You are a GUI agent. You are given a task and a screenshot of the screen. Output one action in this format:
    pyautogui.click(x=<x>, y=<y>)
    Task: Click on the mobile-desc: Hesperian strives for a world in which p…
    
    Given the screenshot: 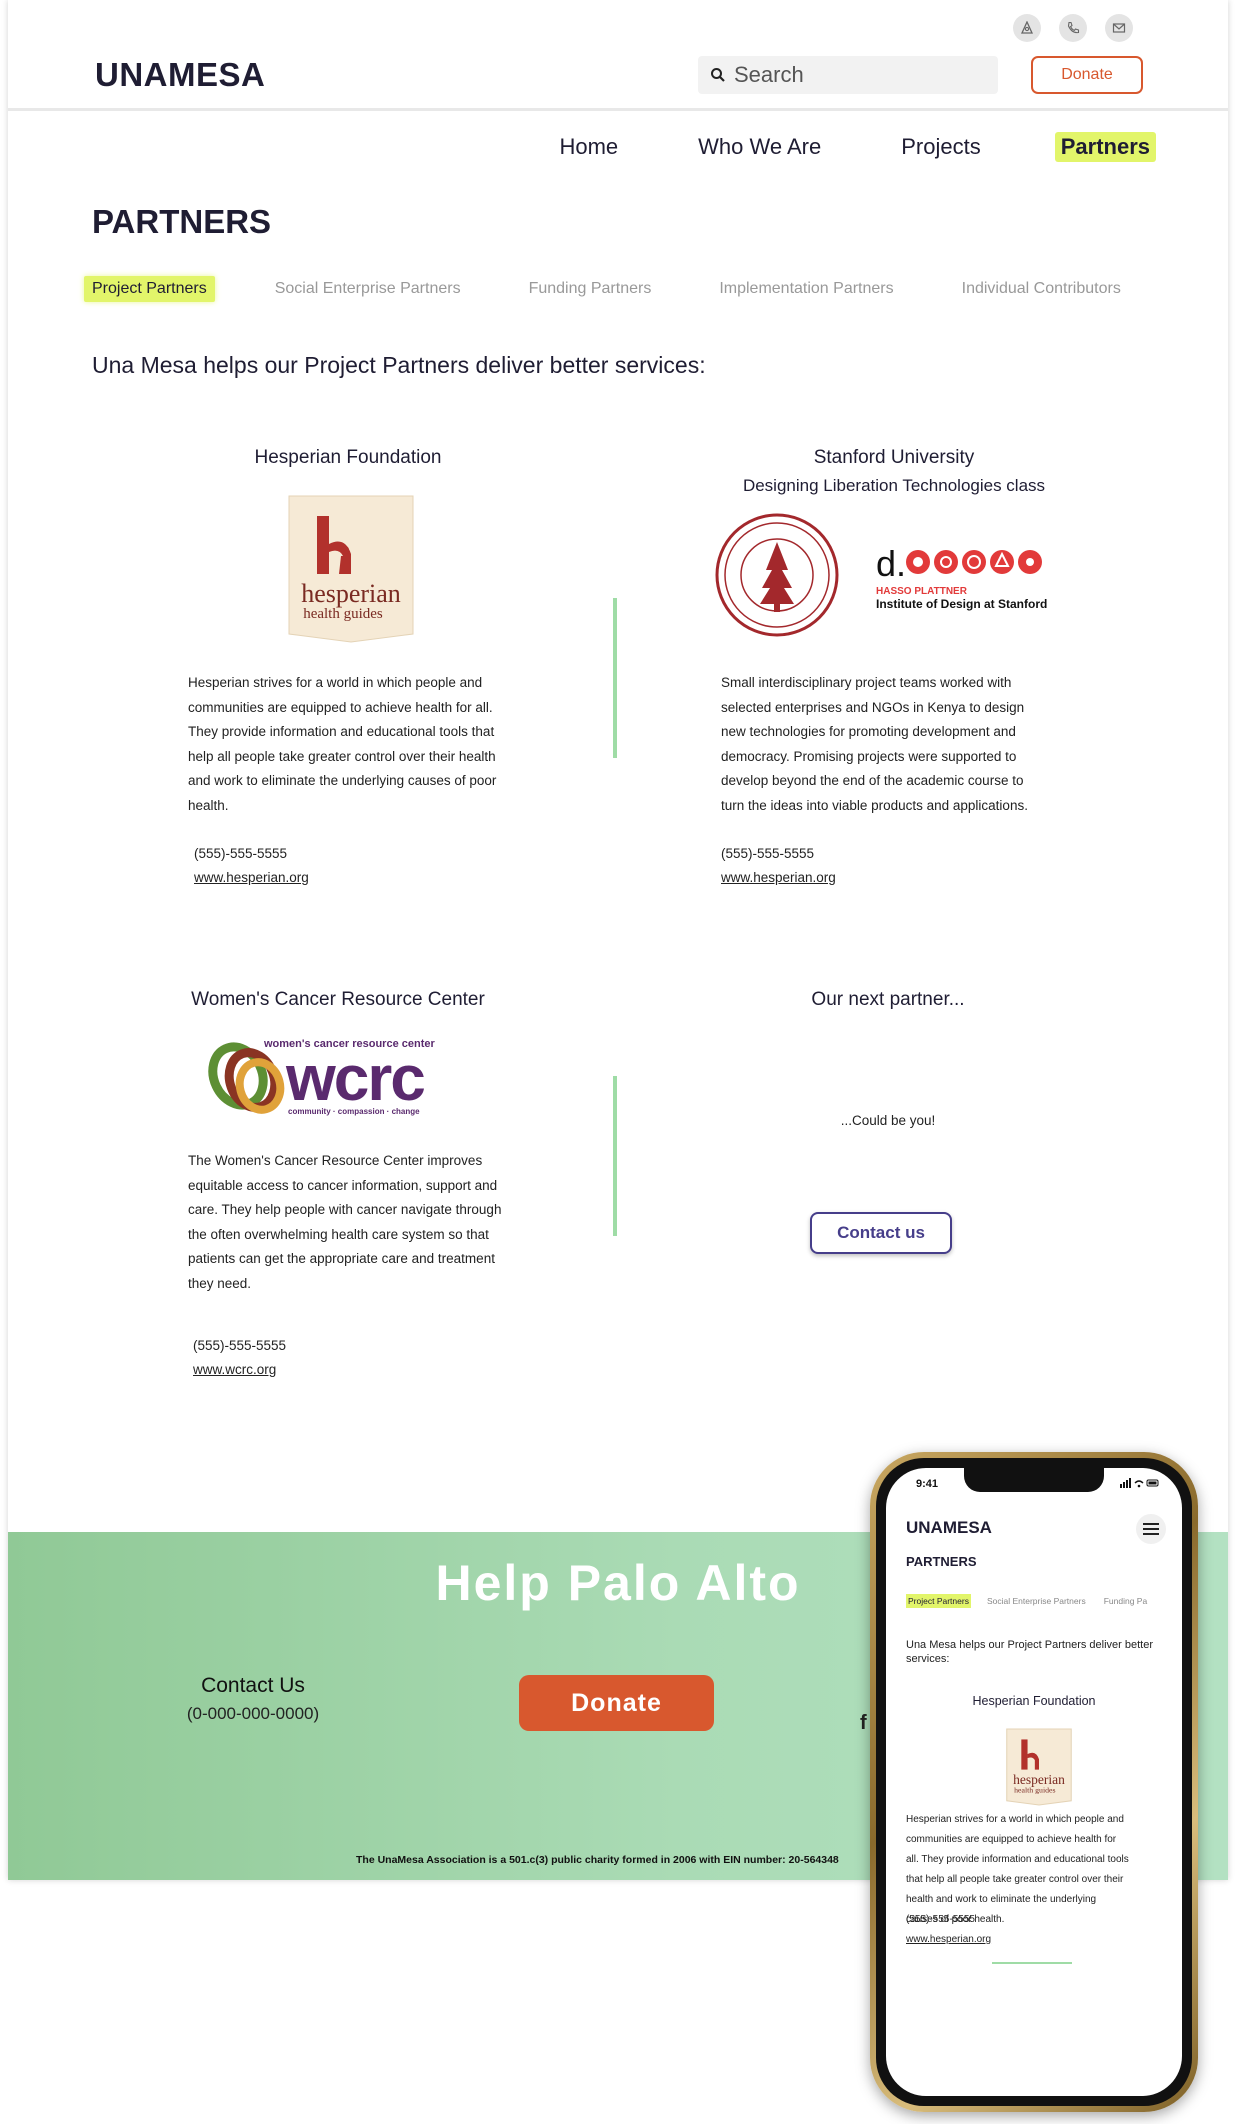 What is the action you would take?
    pyautogui.click(x=1042, y=1870)
    